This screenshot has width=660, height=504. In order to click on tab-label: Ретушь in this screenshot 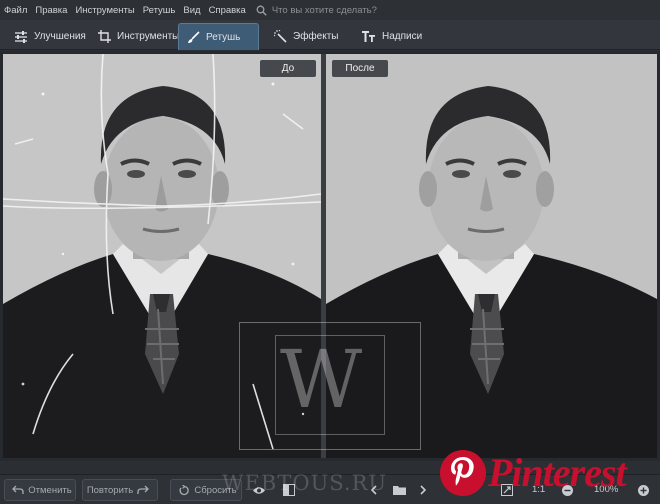, I will do `click(223, 37)`.